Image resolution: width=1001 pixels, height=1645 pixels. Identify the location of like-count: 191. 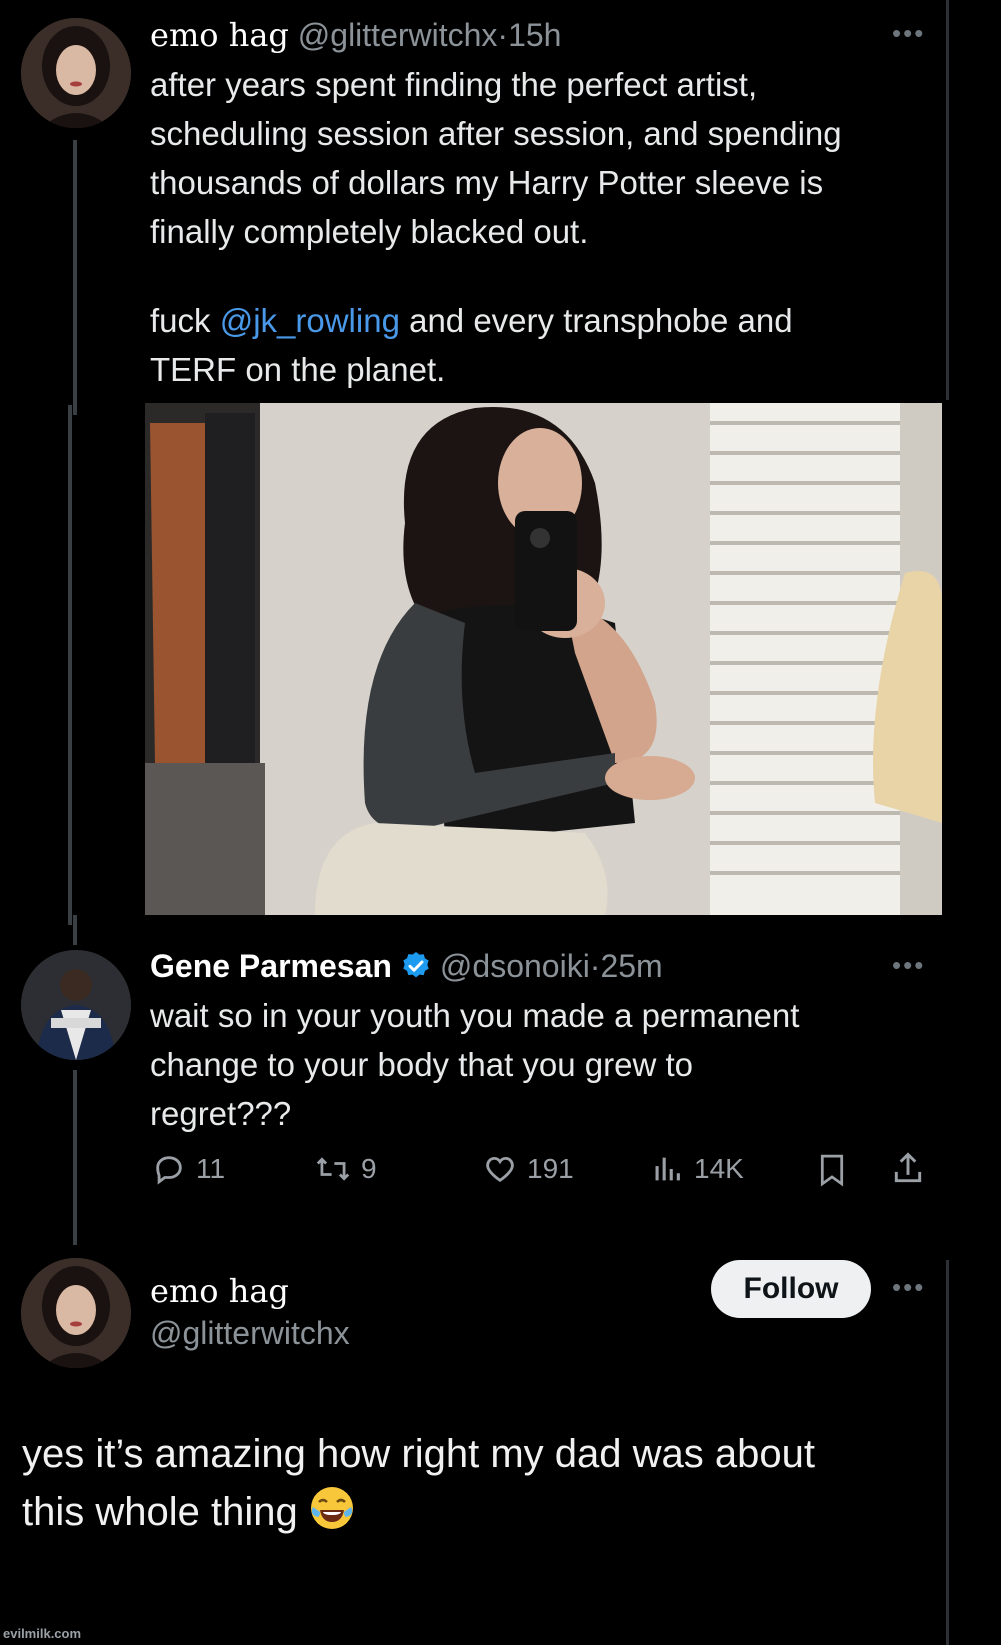
(550, 1168).